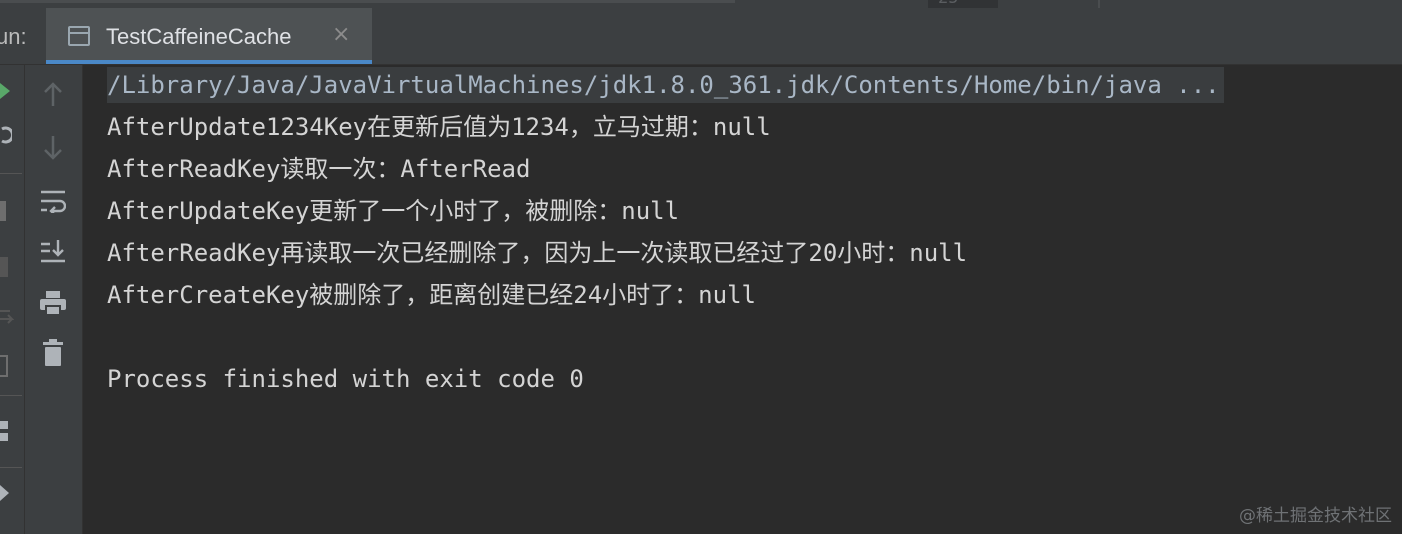 This screenshot has width=1402, height=534. I want to click on down-stack-button, so click(53, 147).